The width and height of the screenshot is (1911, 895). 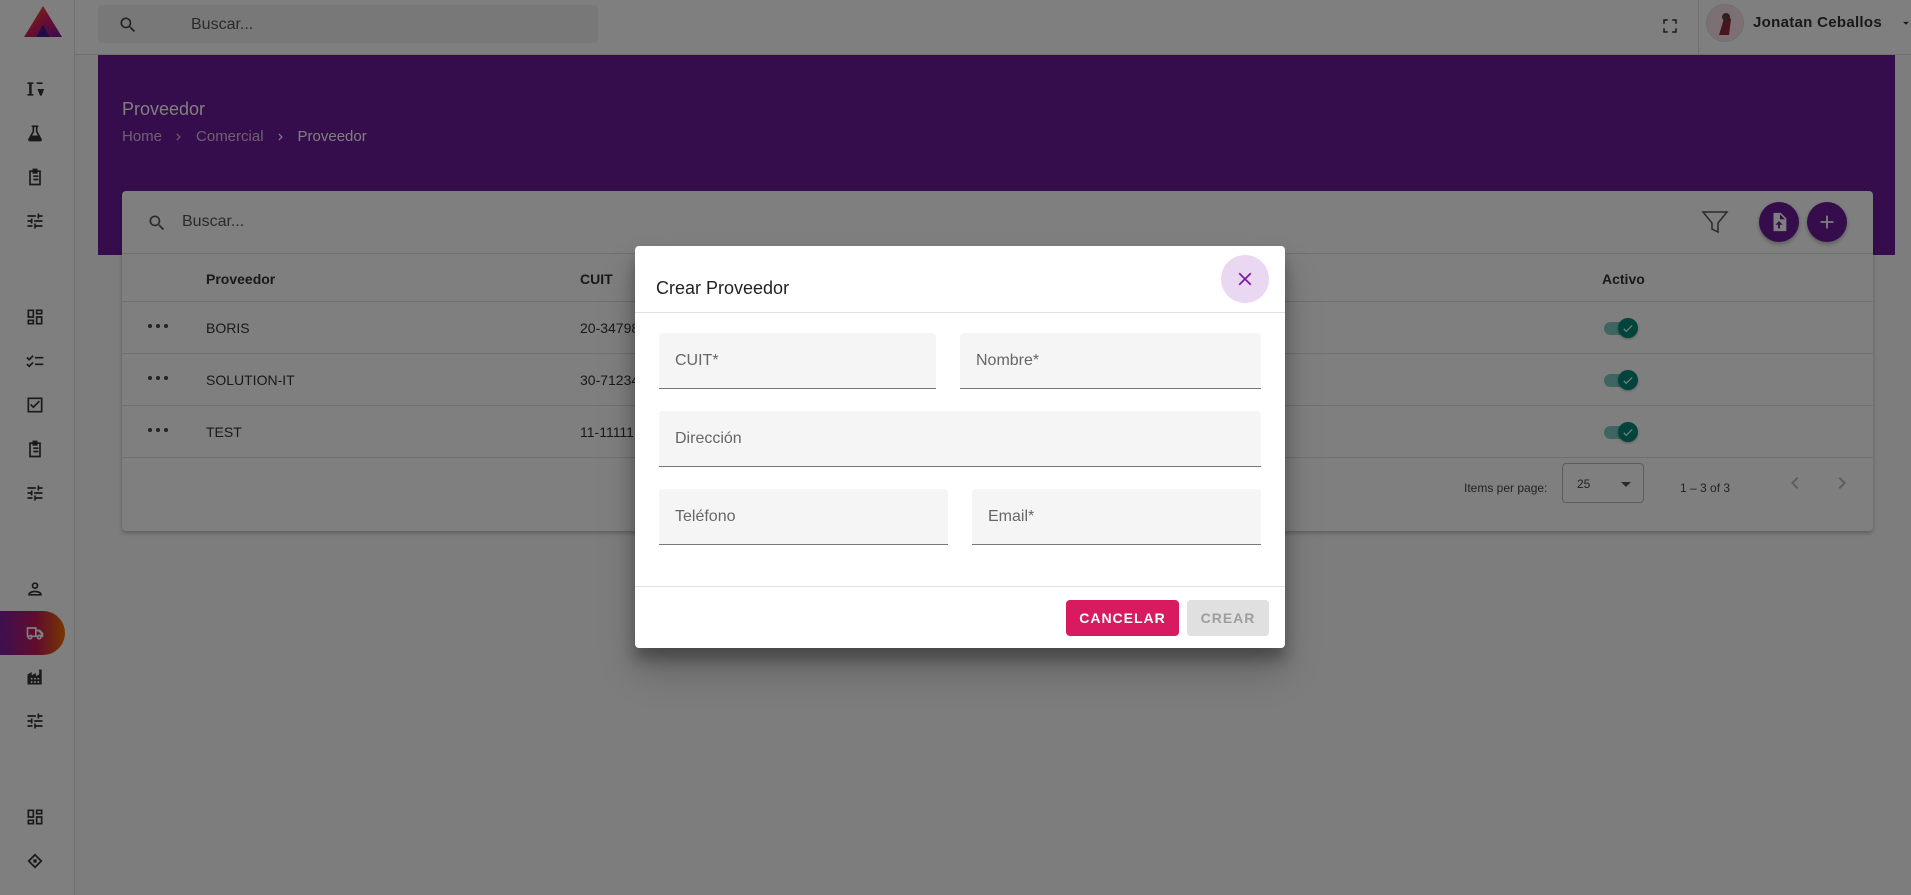 I want to click on cuit-label: CUIT*, so click(x=697, y=360).